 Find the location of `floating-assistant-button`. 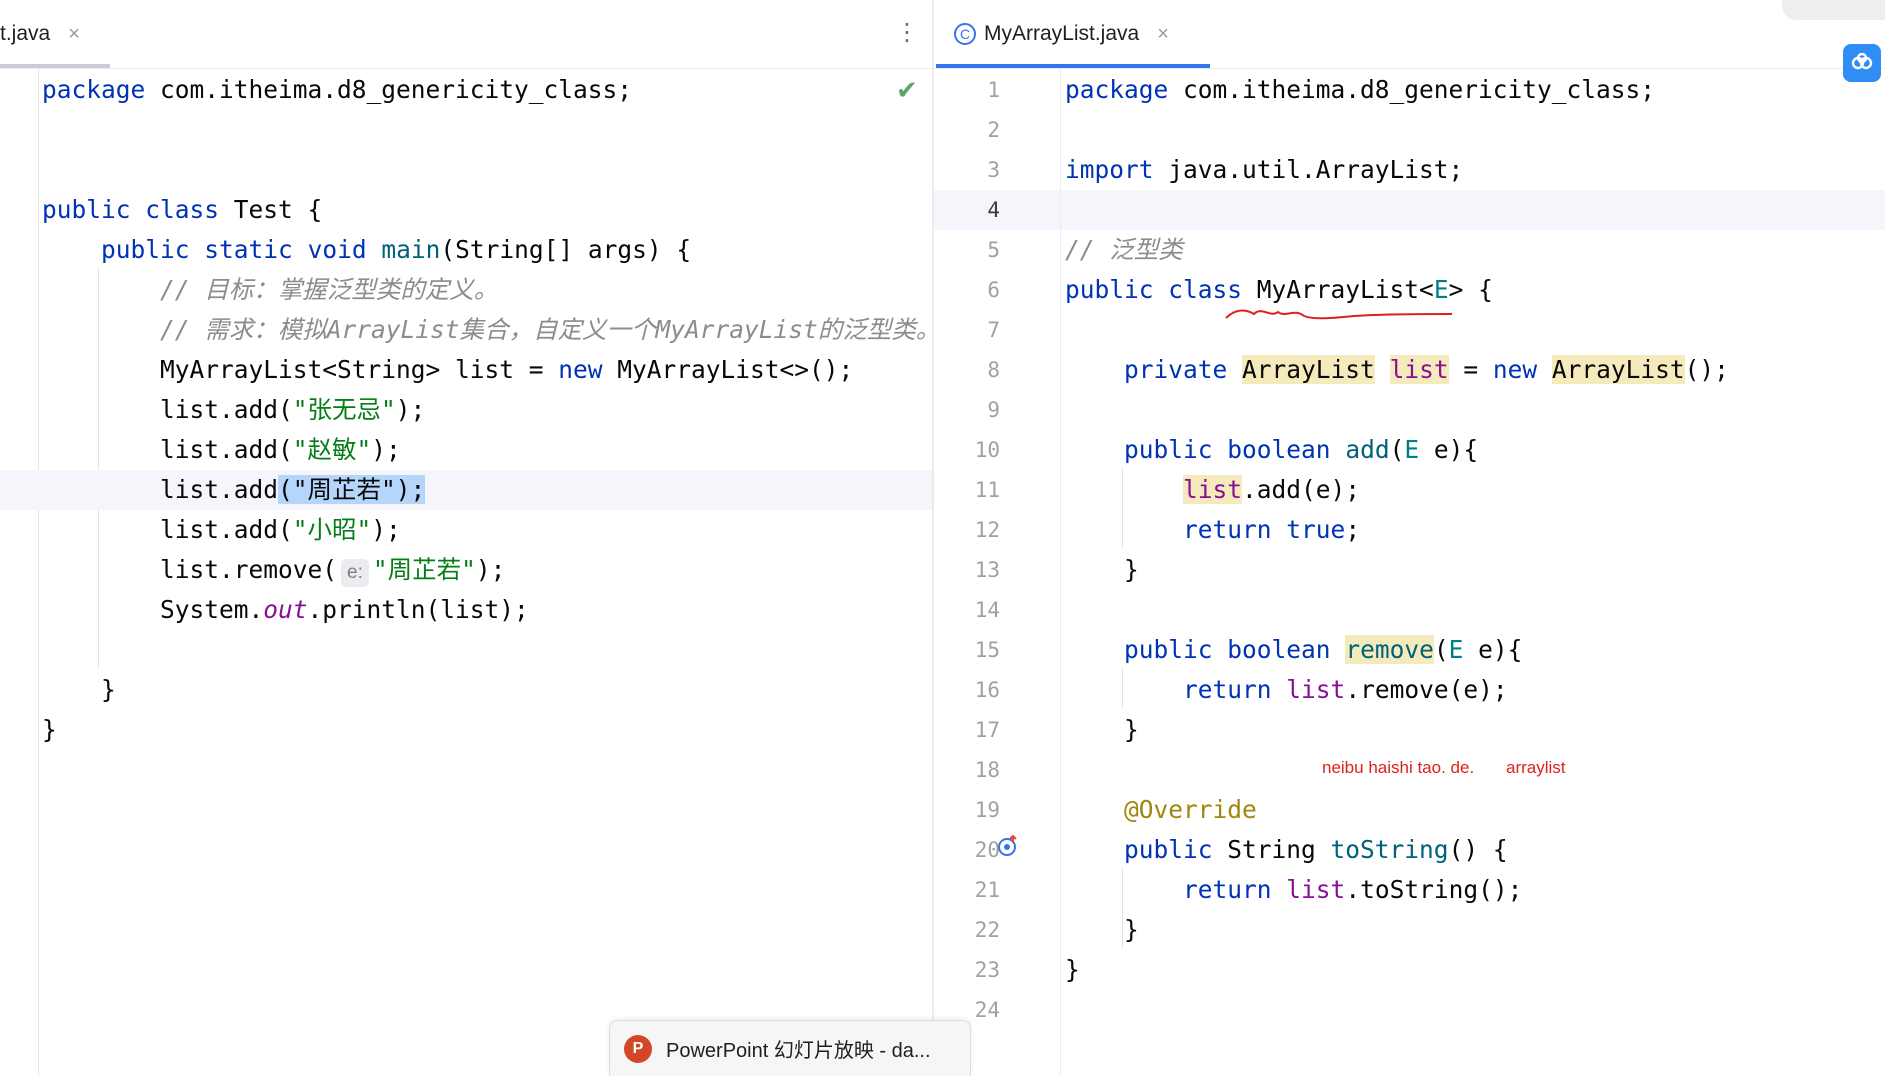

floating-assistant-button is located at coordinates (1862, 63).